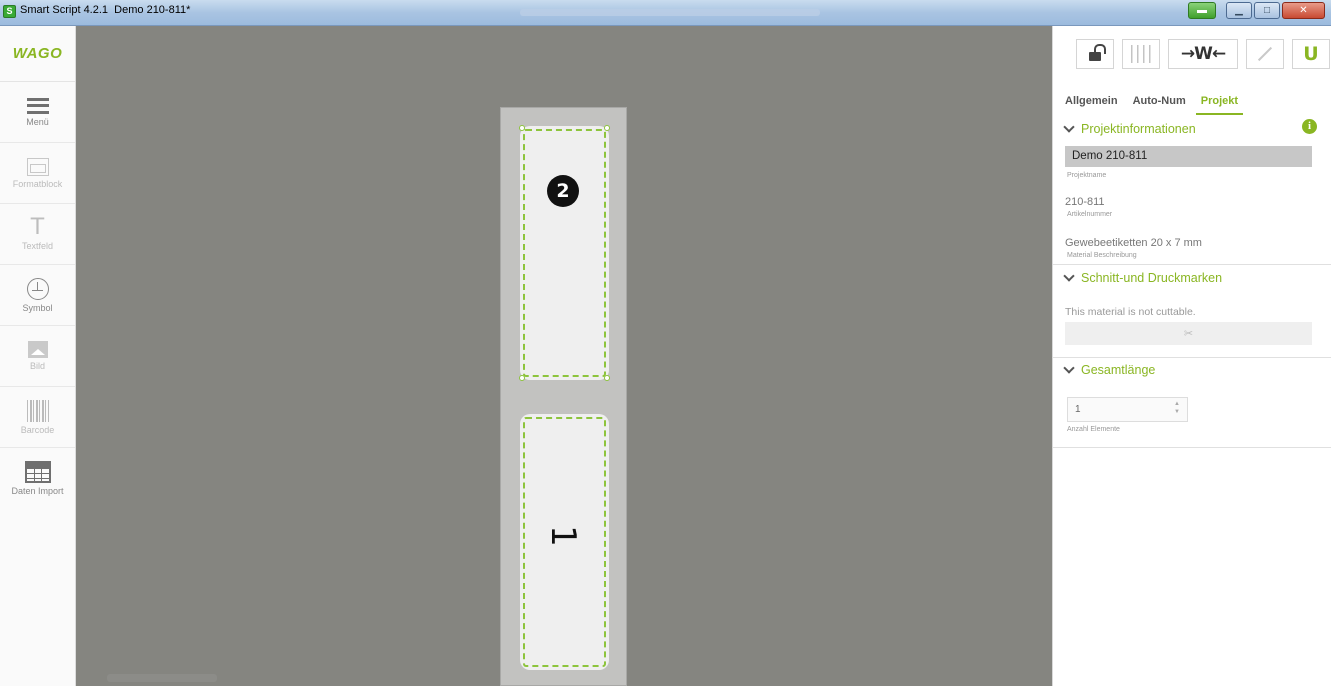 The height and width of the screenshot is (686, 1331). I want to click on scissors-icon: ✂, so click(1188, 334).